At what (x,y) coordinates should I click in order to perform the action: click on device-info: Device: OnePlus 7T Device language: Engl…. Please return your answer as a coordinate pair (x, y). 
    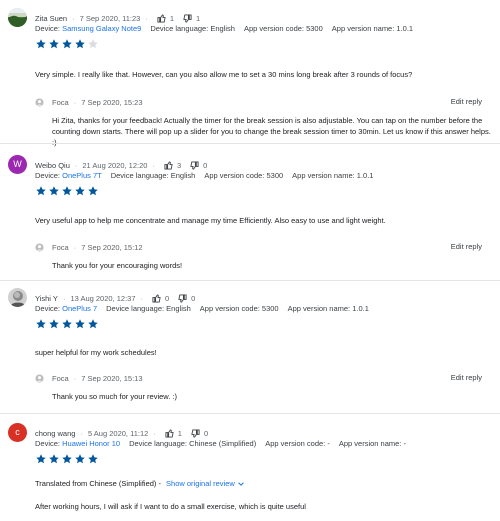
    Looking at the image, I should click on (204, 175).